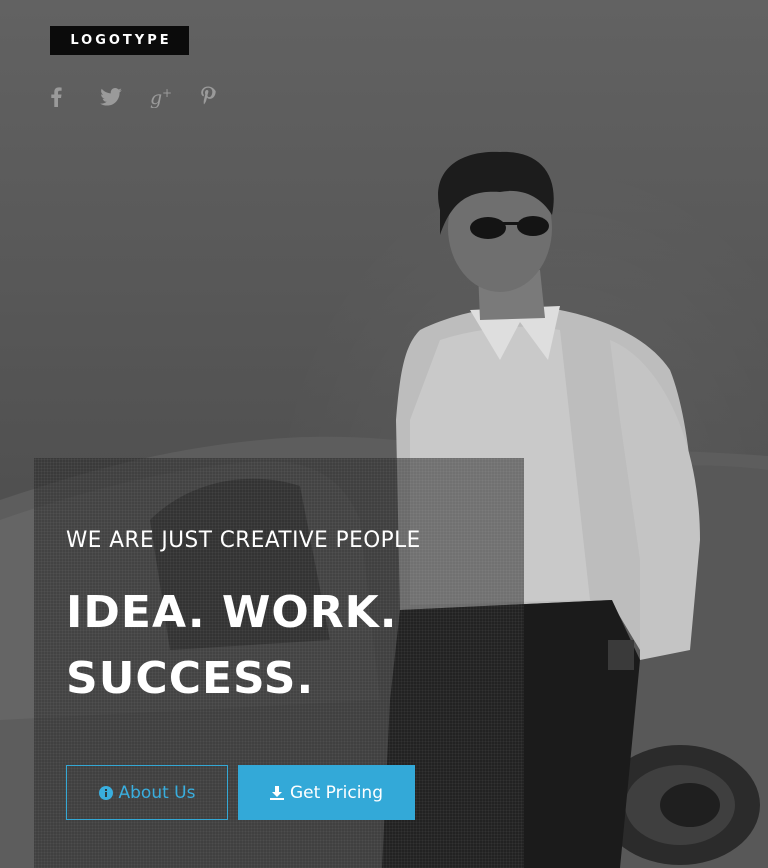  What do you see at coordinates (119, 40) in the screenshot?
I see `logo: LOGOTYPE` at bounding box center [119, 40].